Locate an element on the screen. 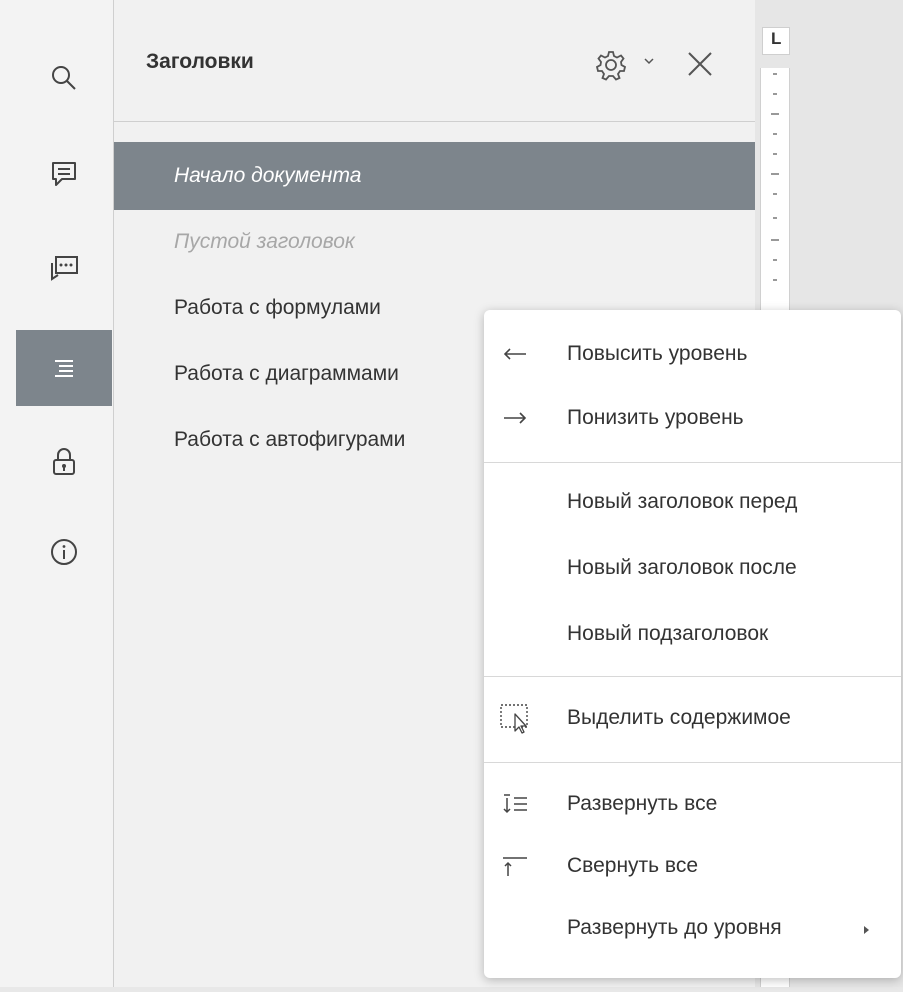 This screenshot has width=903, height=992. chat-icon is located at coordinates (64, 268).